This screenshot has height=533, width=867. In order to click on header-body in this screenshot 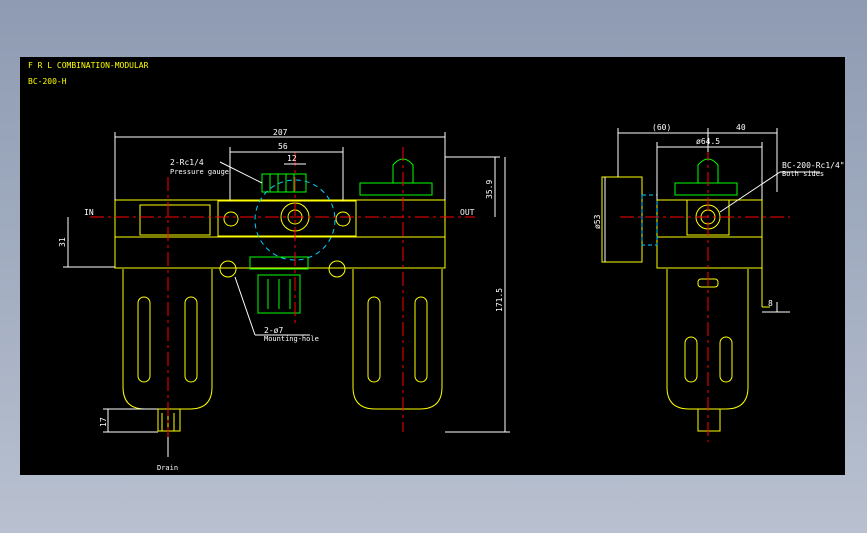, I will do `click(280, 234)`.